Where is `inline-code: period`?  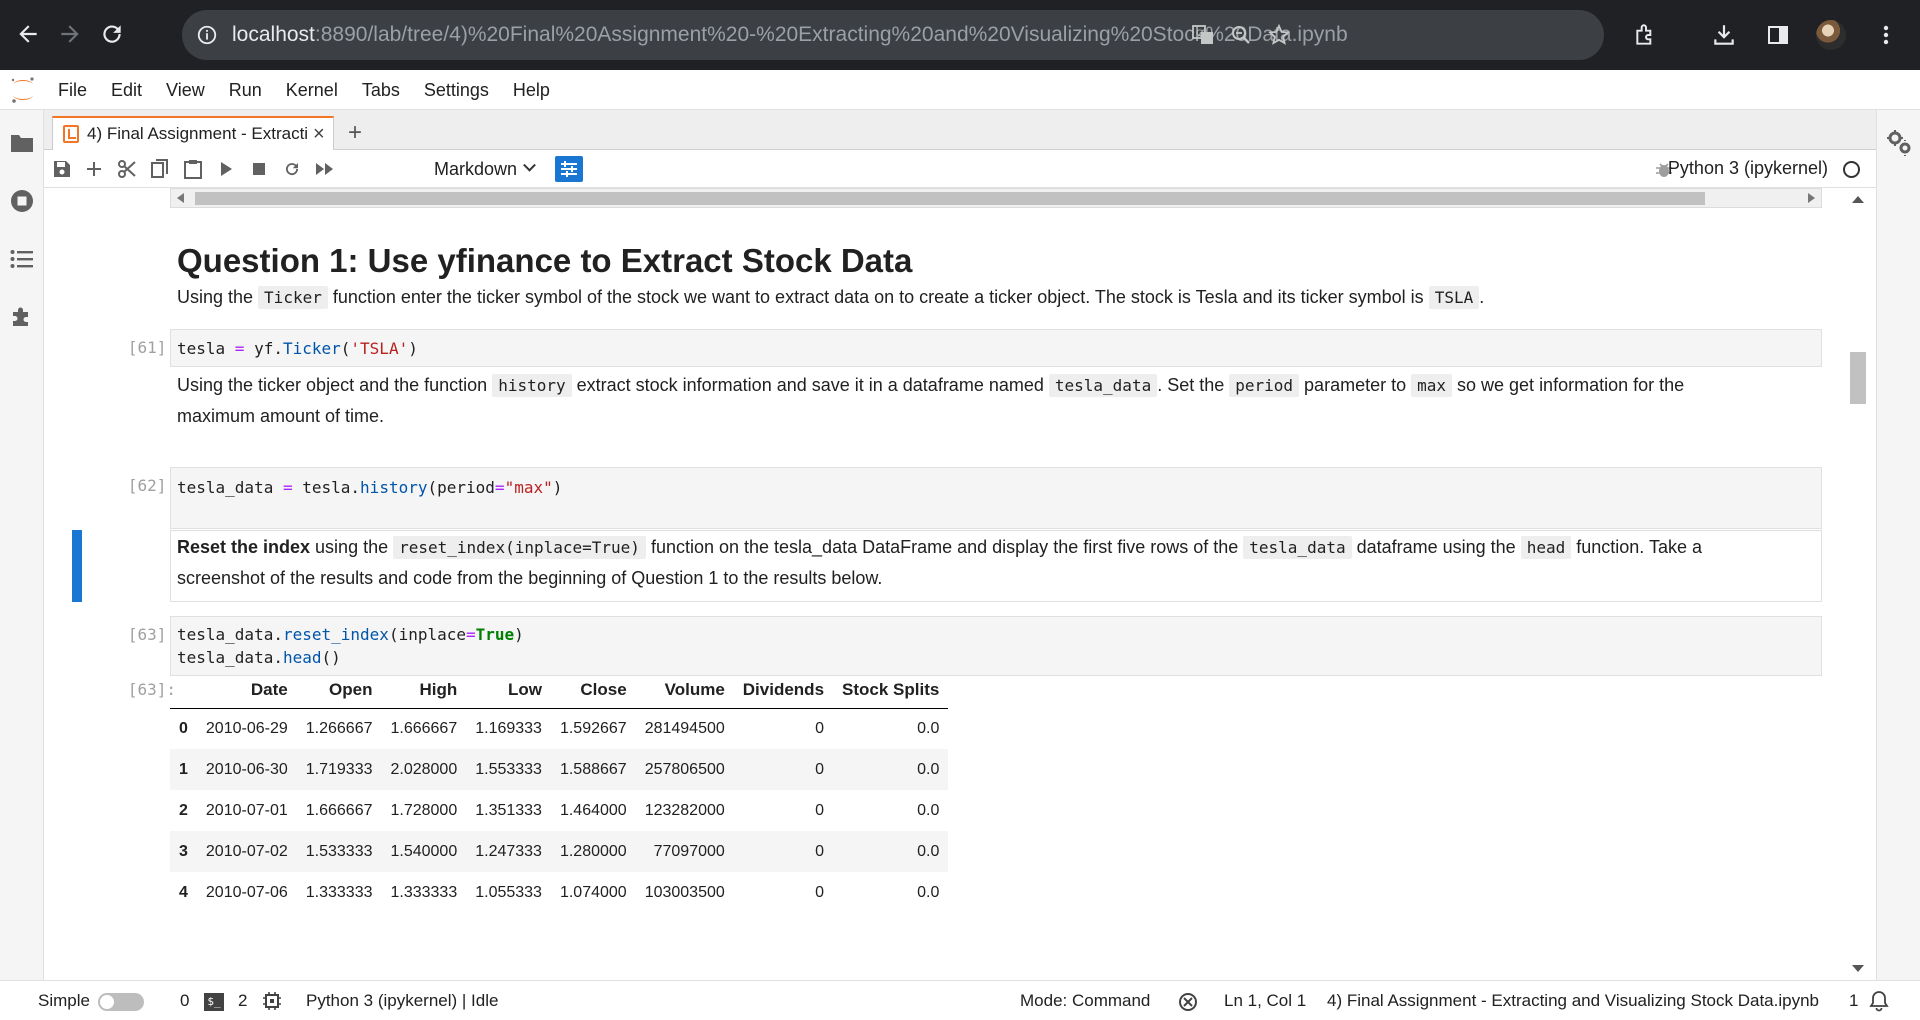
inline-code: period is located at coordinates (1264, 385).